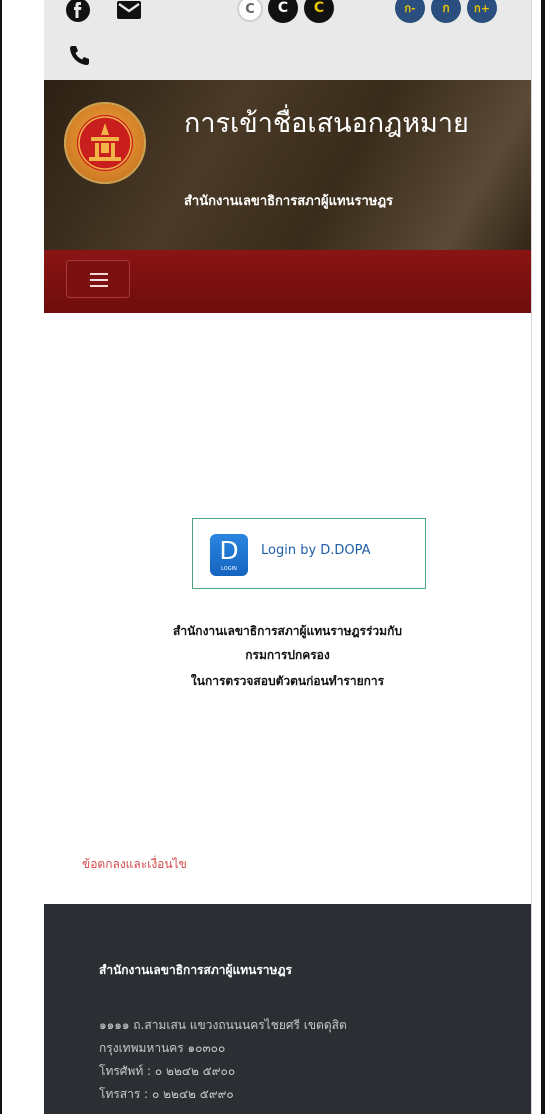 Image resolution: width=545 pixels, height=1114 pixels. What do you see at coordinates (319, 8) in the screenshot?
I see `contrast-yellow-label: C` at bounding box center [319, 8].